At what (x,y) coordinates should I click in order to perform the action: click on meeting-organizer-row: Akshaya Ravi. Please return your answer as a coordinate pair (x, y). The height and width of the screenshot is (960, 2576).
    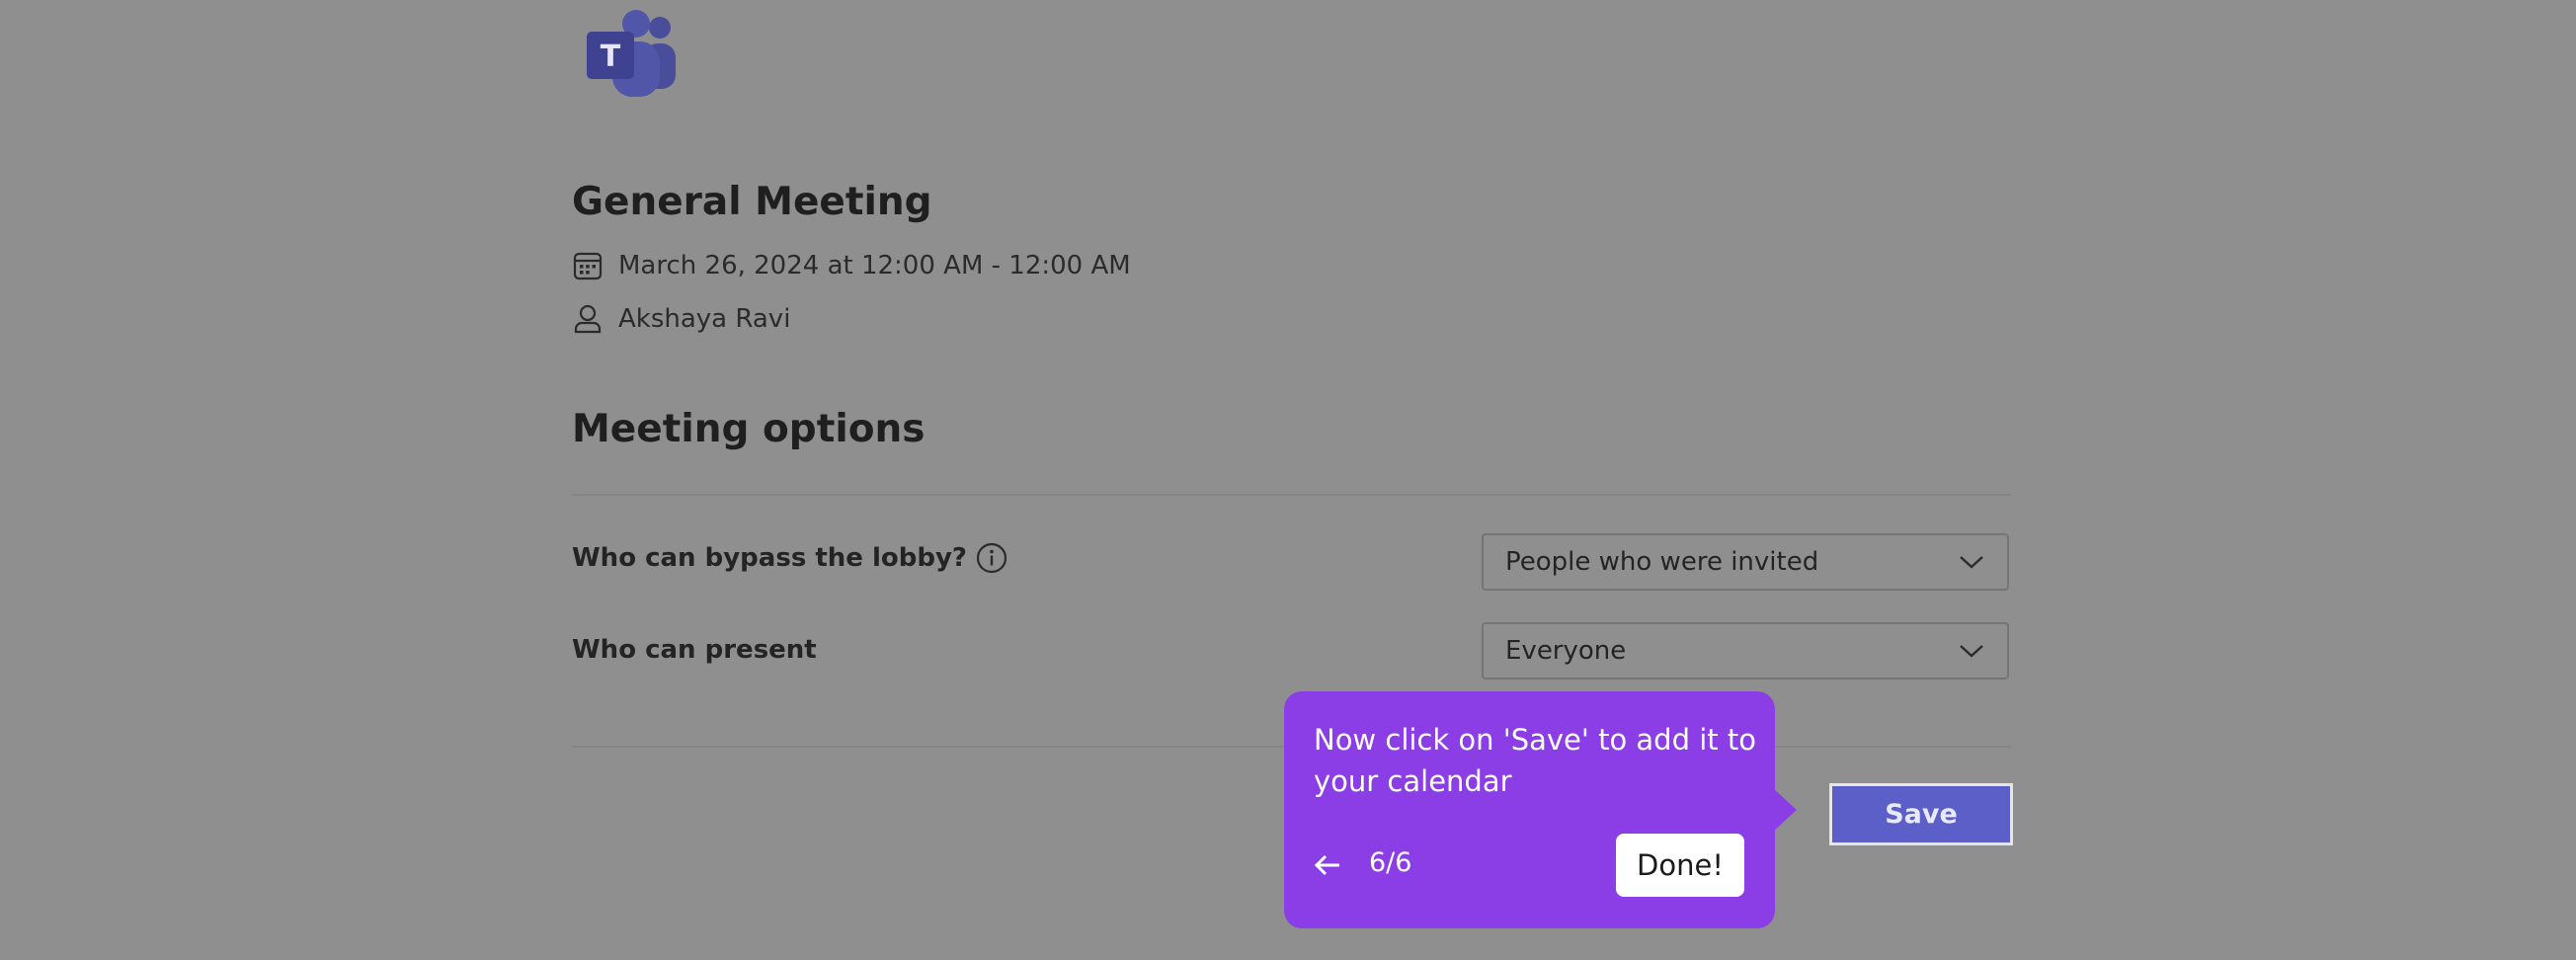
    Looking at the image, I should click on (681, 319).